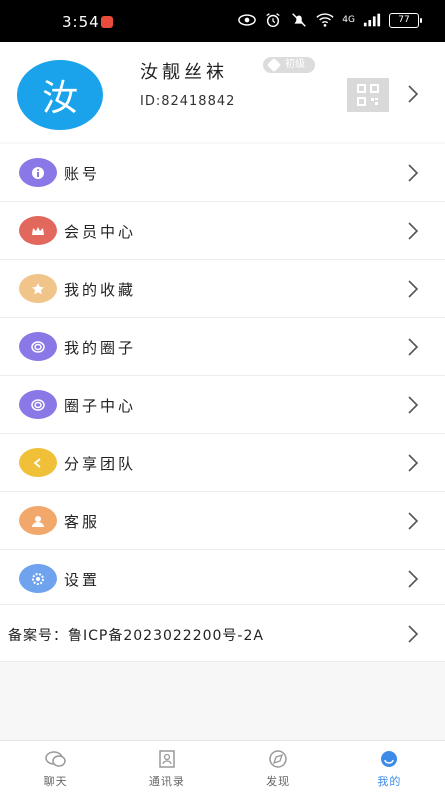 This screenshot has width=445, height=795. What do you see at coordinates (60, 95) in the screenshot?
I see `avatar: 汝` at bounding box center [60, 95].